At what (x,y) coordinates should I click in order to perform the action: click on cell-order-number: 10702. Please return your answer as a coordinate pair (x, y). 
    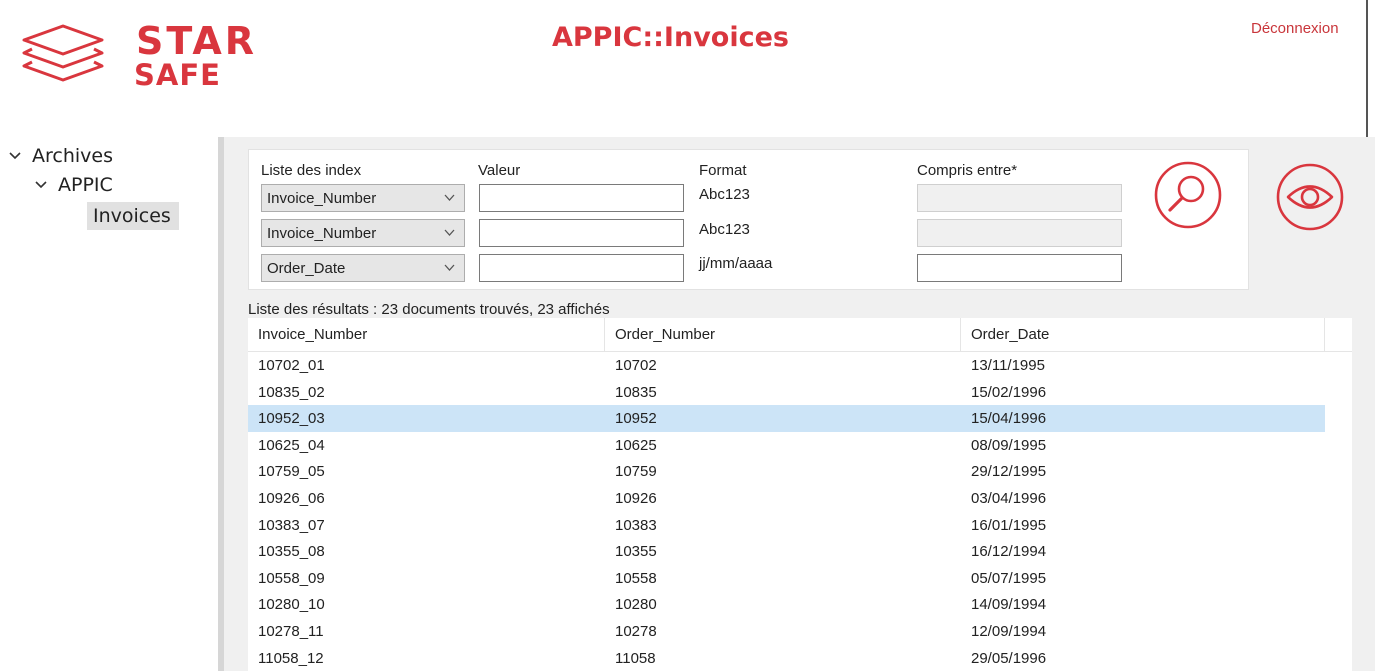
    Looking at the image, I should click on (636, 365).